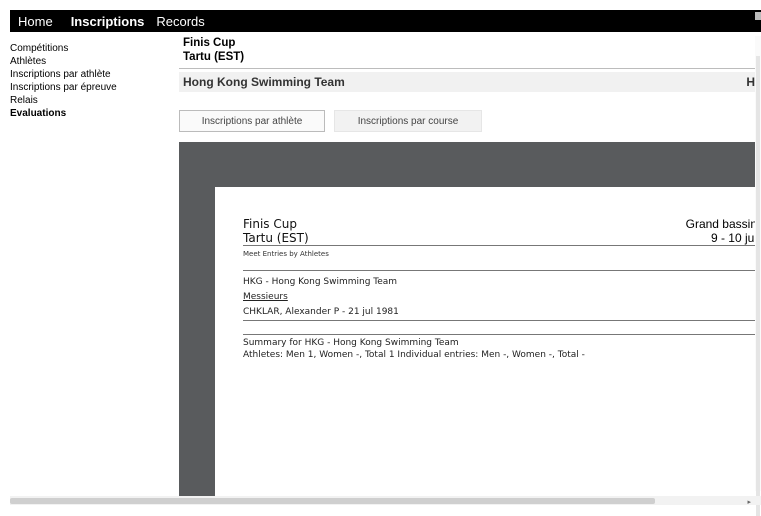  What do you see at coordinates (264, 82) in the screenshot?
I see `team-name: Hong Kong Swimming Team` at bounding box center [264, 82].